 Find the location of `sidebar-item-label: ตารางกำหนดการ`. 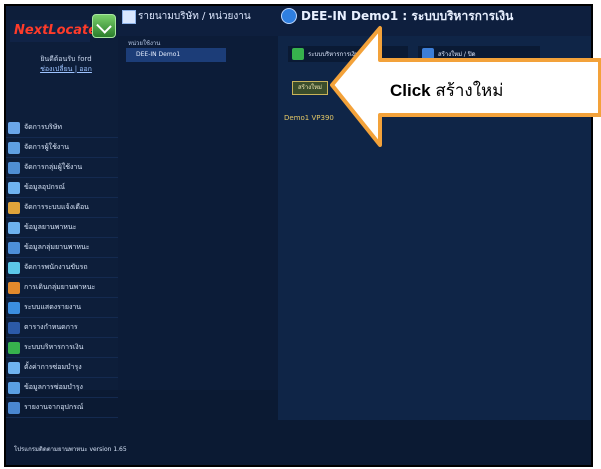

sidebar-item-label: ตารางกำหนดการ is located at coordinates (51, 327).